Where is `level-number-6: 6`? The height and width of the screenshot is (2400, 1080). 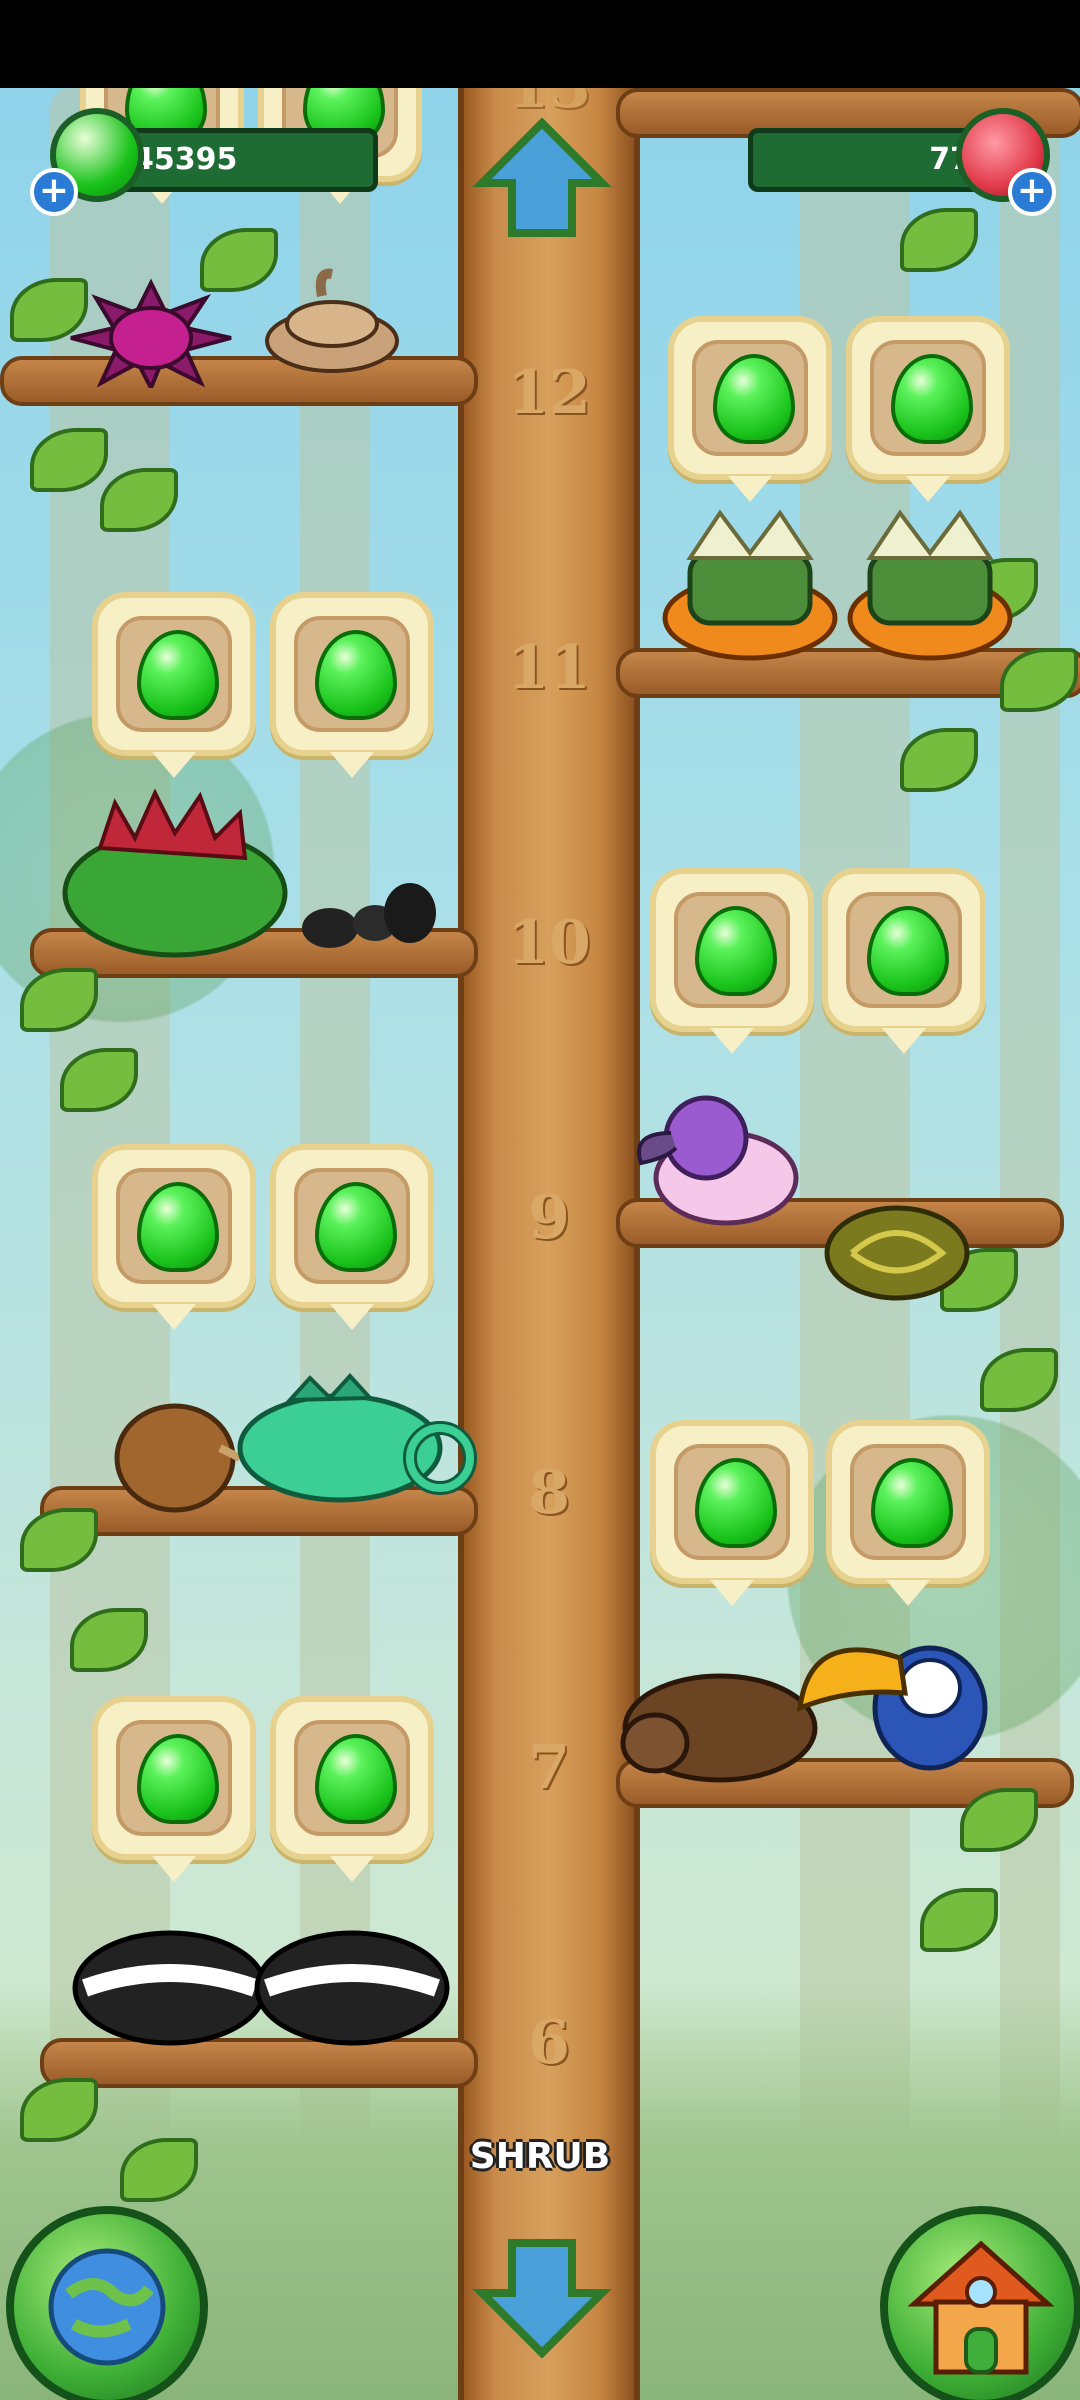 level-number-6: 6 is located at coordinates (549, 2043).